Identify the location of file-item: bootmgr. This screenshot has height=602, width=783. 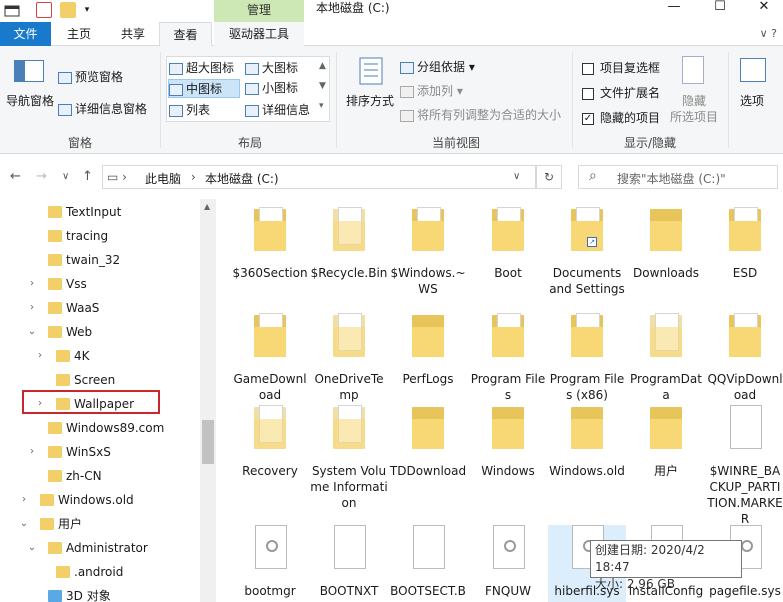
(270, 563).